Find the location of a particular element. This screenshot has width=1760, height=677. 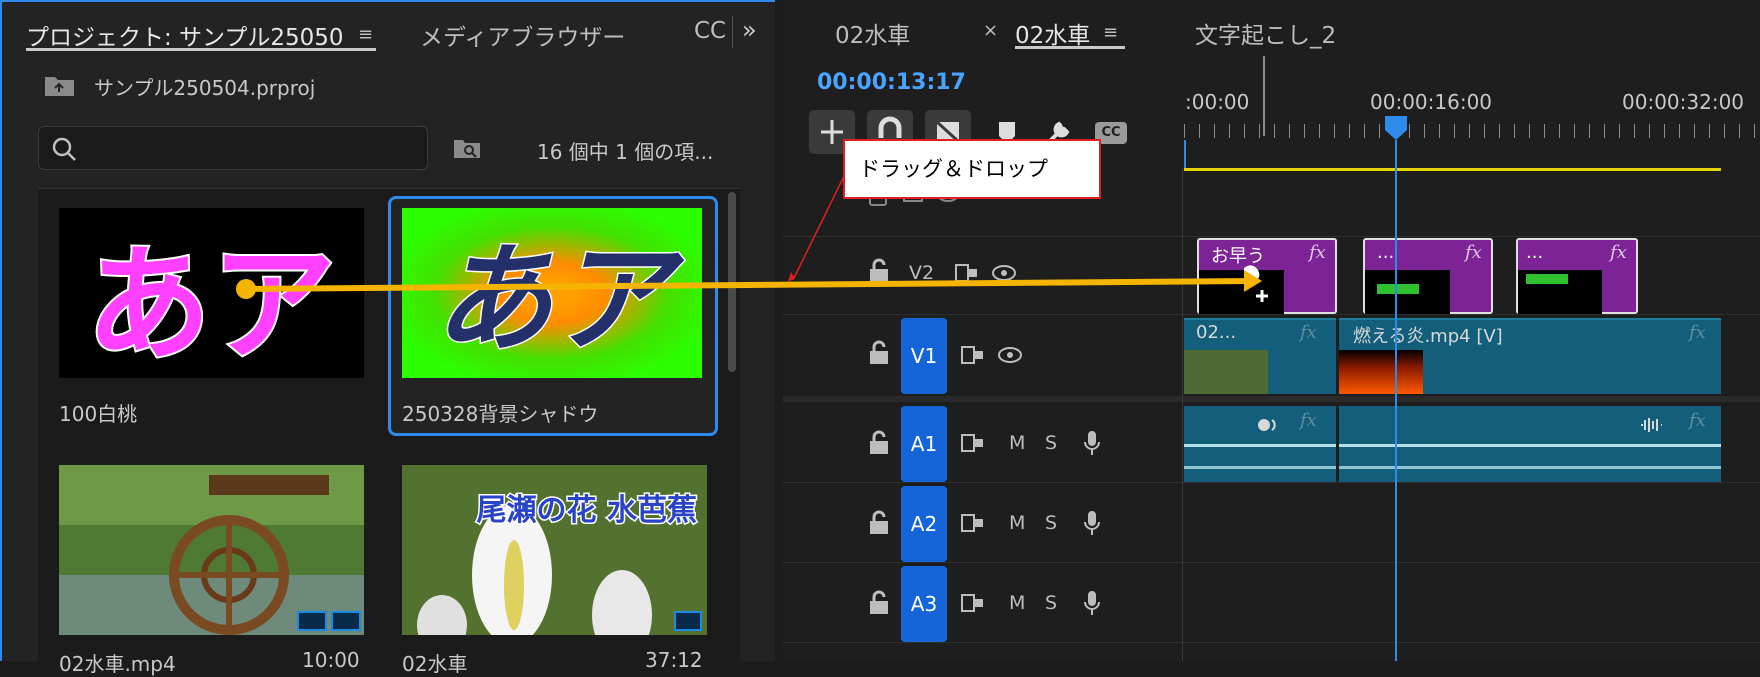

drag-arrow-line is located at coordinates (750, 285).